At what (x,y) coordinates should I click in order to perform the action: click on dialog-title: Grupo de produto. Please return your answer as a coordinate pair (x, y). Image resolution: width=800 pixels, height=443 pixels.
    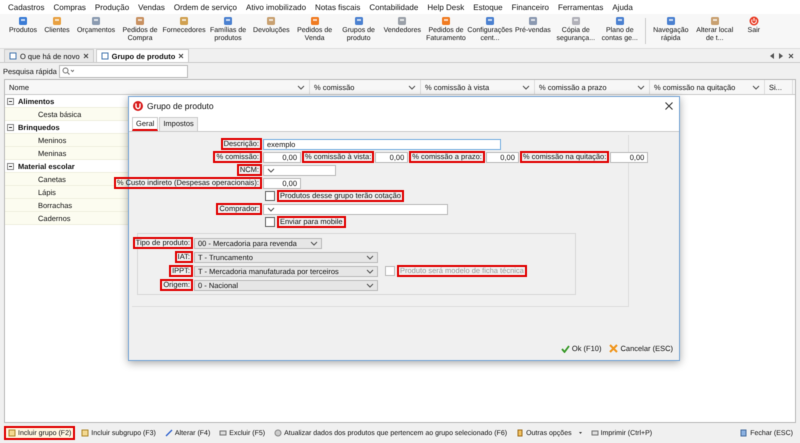
    Looking at the image, I should click on (180, 105).